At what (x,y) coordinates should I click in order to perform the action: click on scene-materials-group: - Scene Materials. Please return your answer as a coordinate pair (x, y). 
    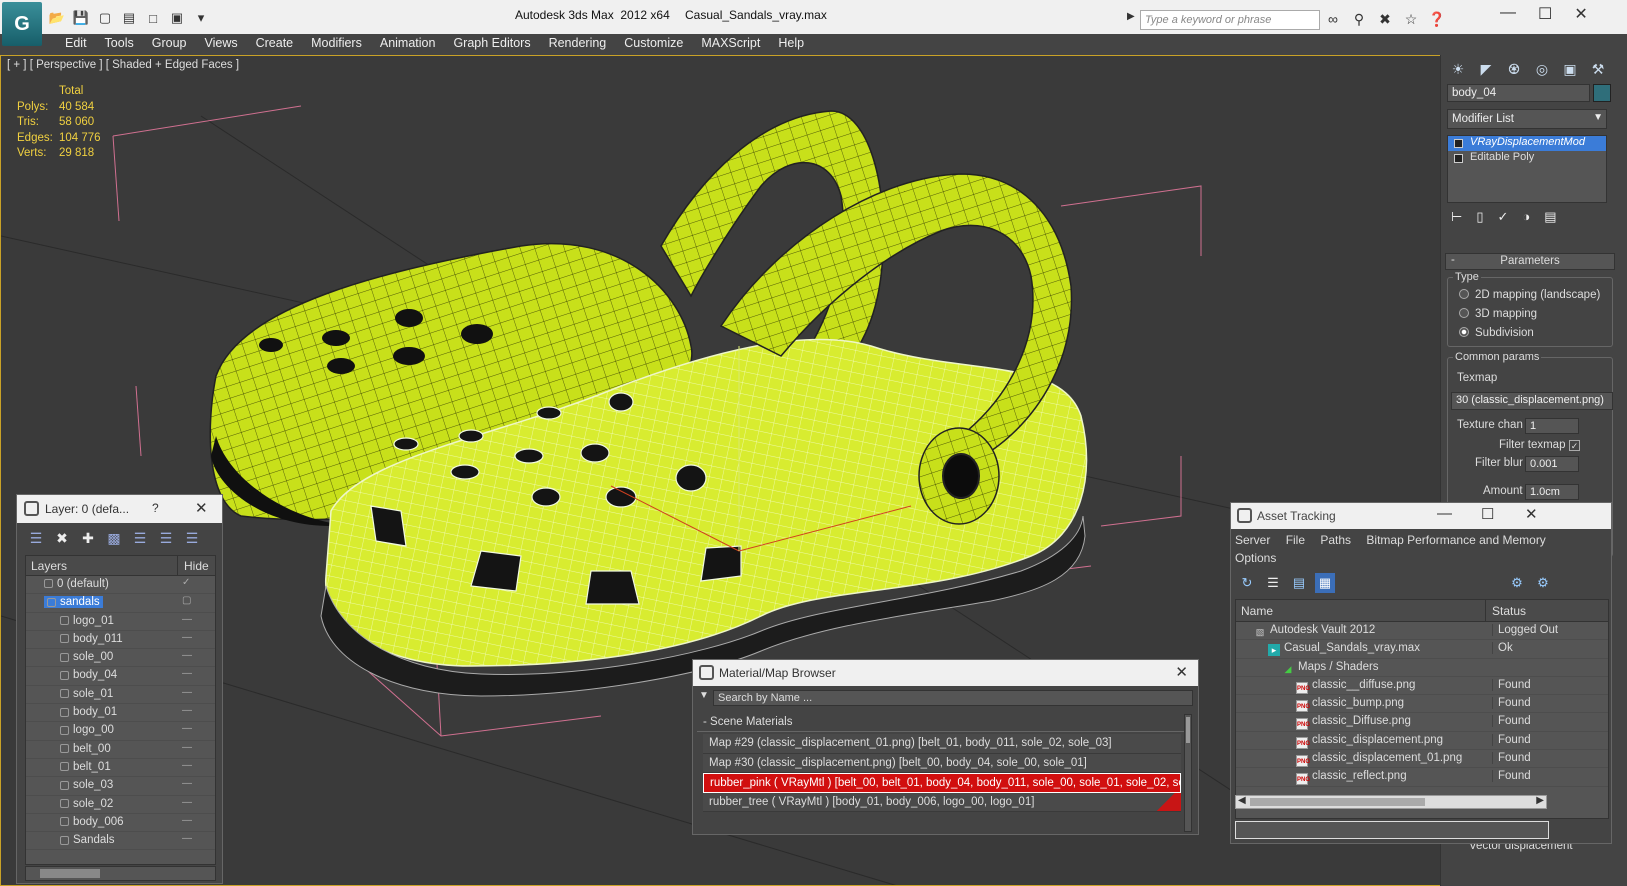
    Looking at the image, I should click on (942, 723).